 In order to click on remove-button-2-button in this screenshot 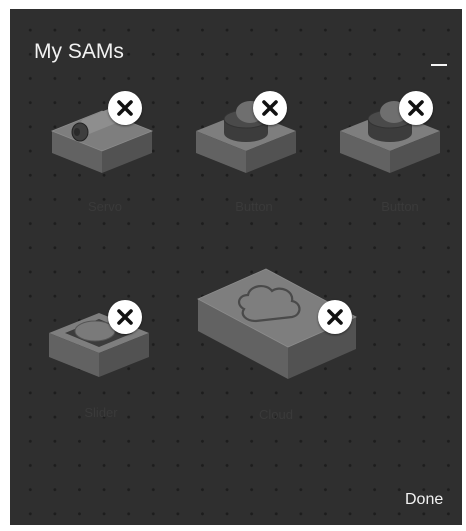, I will do `click(416, 108)`.